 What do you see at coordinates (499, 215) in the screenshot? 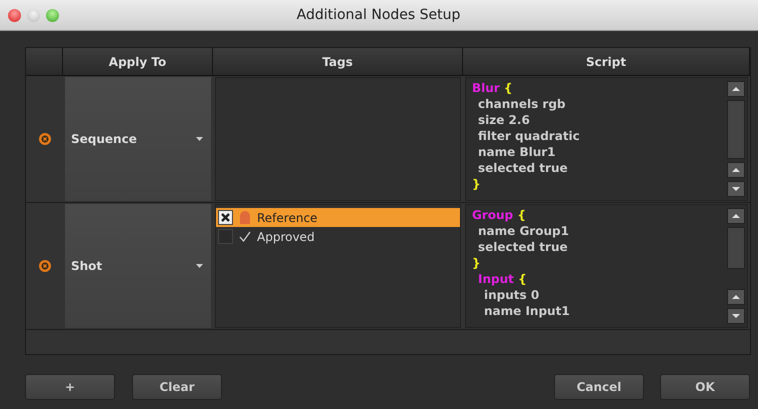
I see `code-line: Group {` at bounding box center [499, 215].